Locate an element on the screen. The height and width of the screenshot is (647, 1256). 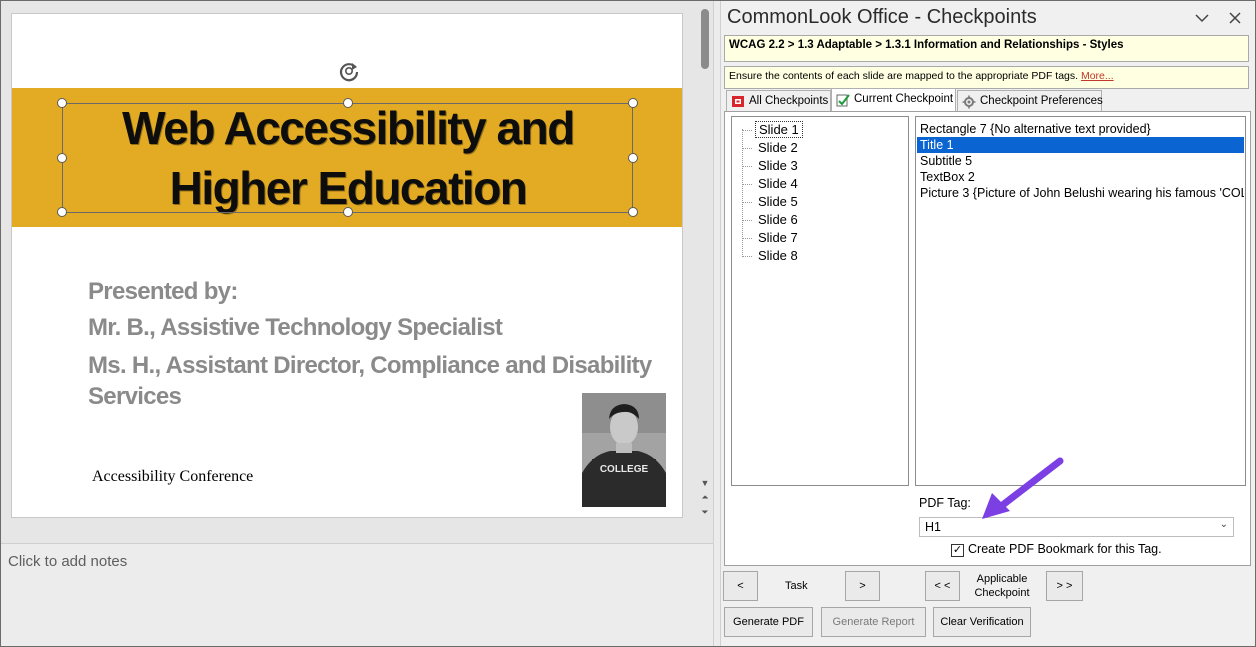
tab-current-label: Current Checkpoint is located at coordinates (904, 99).